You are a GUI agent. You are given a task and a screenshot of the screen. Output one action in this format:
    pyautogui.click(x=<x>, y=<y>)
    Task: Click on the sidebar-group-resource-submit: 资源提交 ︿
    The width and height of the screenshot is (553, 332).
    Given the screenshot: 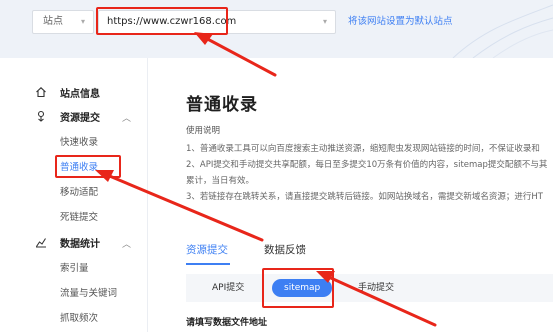 What is the action you would take?
    pyautogui.click(x=74, y=119)
    